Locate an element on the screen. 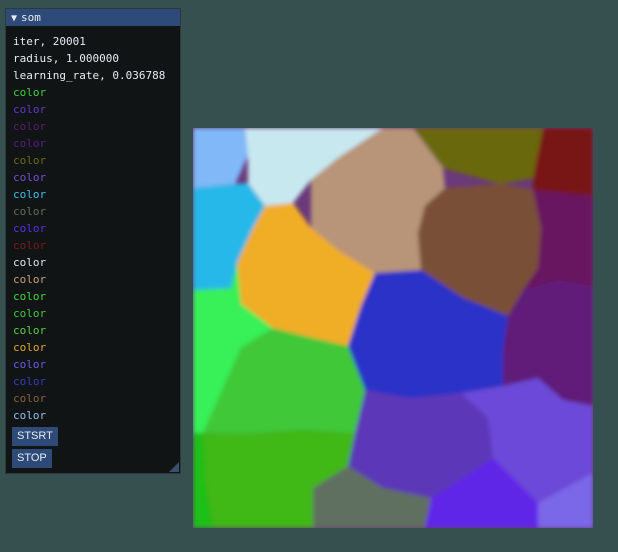 The height and width of the screenshot is (552, 618). learning-rate-text: learning_rate, 0.036788 is located at coordinates (89, 75).